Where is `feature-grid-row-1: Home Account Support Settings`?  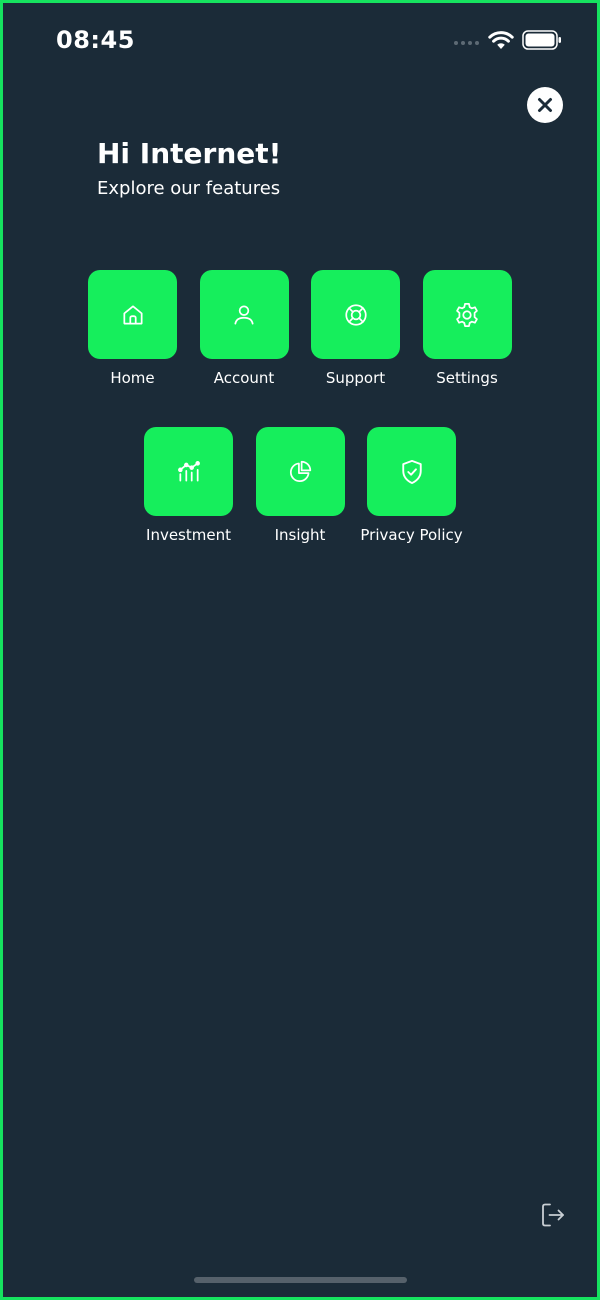
feature-grid-row-1: Home Account Support Settings is located at coordinates (300, 328).